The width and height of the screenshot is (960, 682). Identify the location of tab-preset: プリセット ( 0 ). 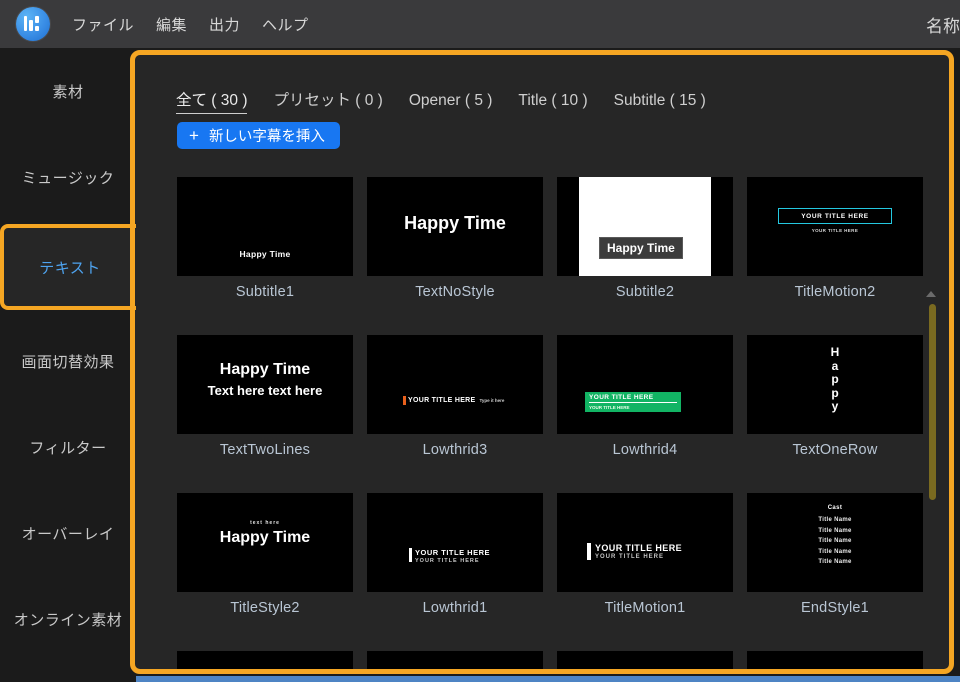
(327, 100).